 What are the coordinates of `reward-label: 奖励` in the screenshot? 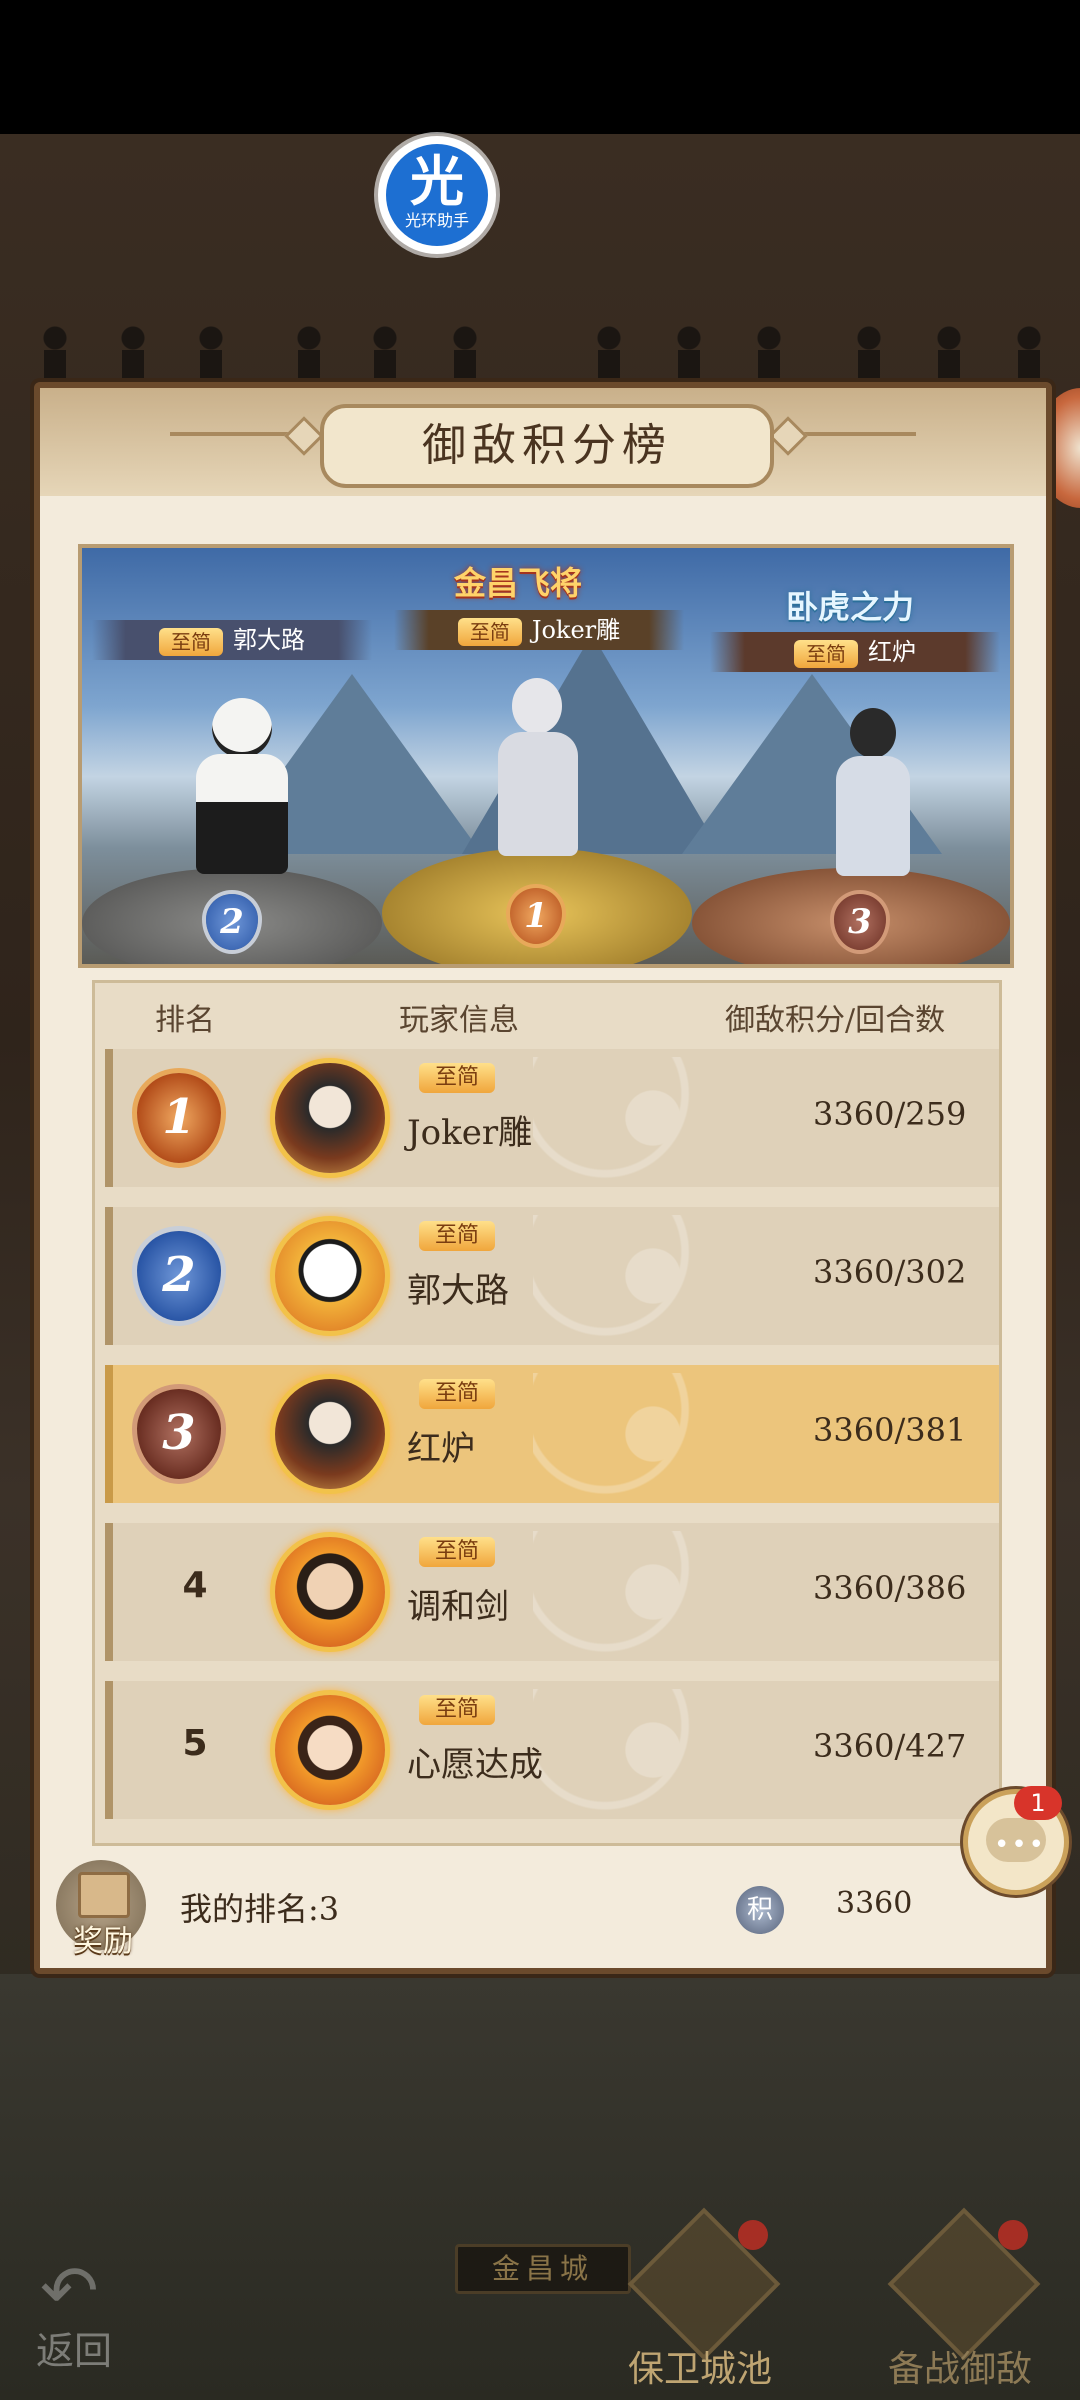 It's located at (103, 1938).